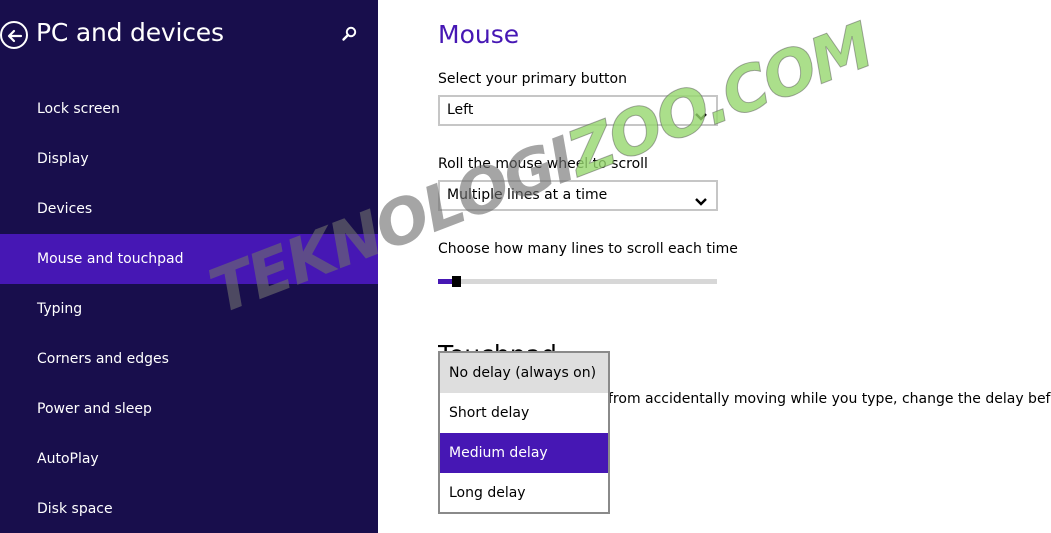  What do you see at coordinates (456, 281) in the screenshot?
I see `slider-thumb` at bounding box center [456, 281].